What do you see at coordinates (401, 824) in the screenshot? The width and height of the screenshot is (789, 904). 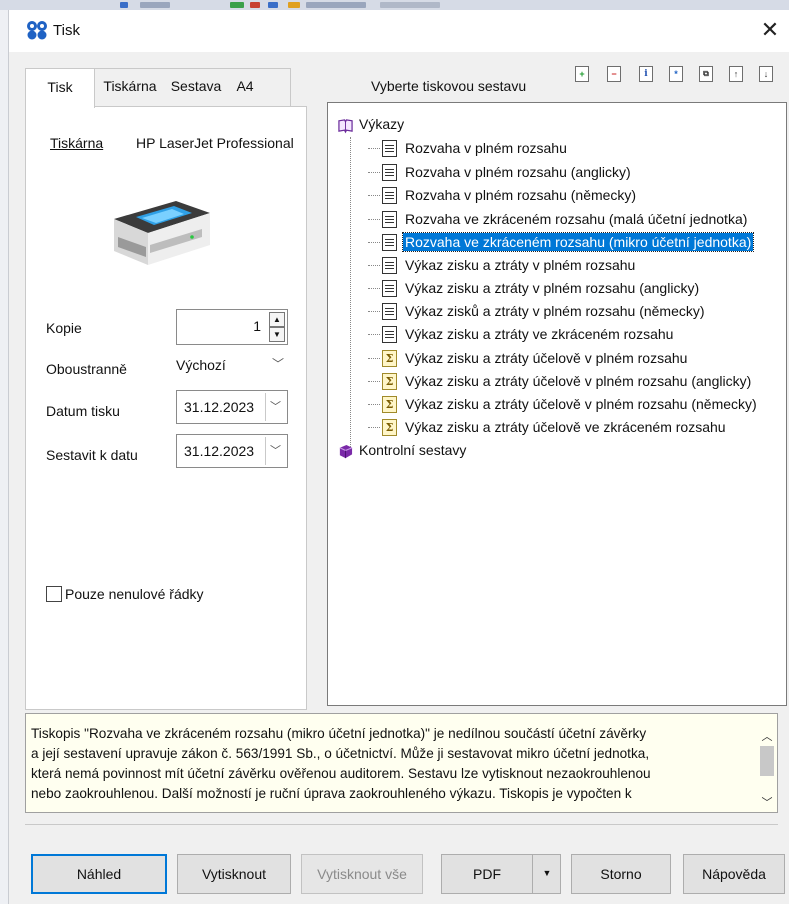 I see `divider` at bounding box center [401, 824].